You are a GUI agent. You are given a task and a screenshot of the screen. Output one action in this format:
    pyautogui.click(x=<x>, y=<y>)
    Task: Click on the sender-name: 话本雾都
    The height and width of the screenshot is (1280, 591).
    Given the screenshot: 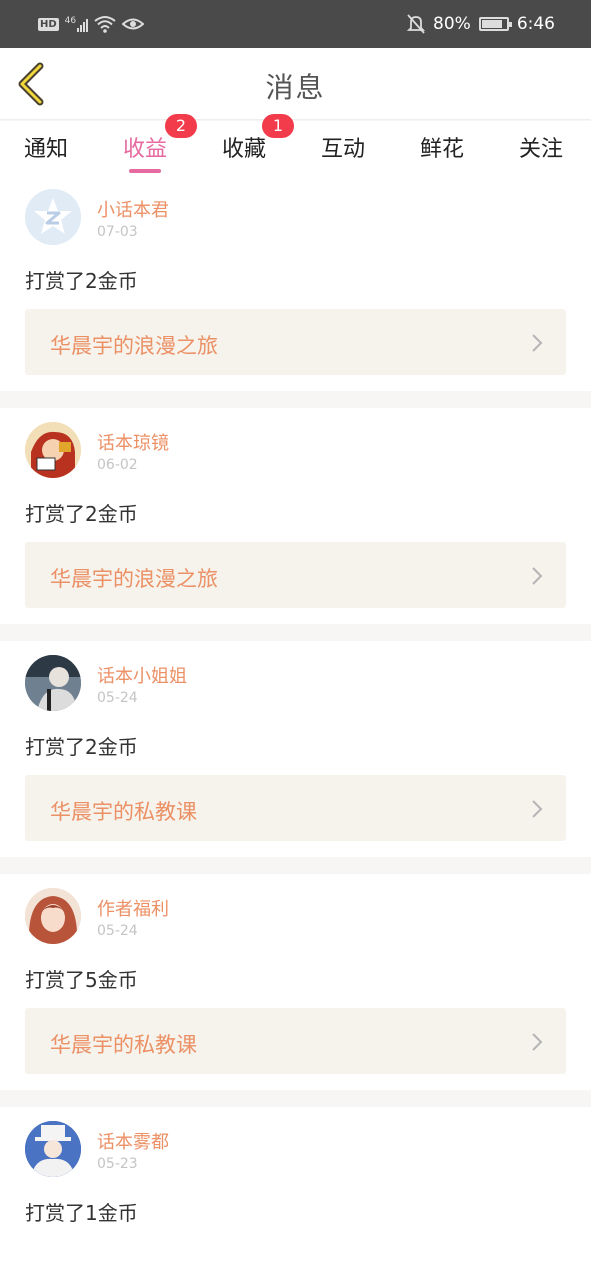 What is the action you would take?
    pyautogui.click(x=133, y=1141)
    